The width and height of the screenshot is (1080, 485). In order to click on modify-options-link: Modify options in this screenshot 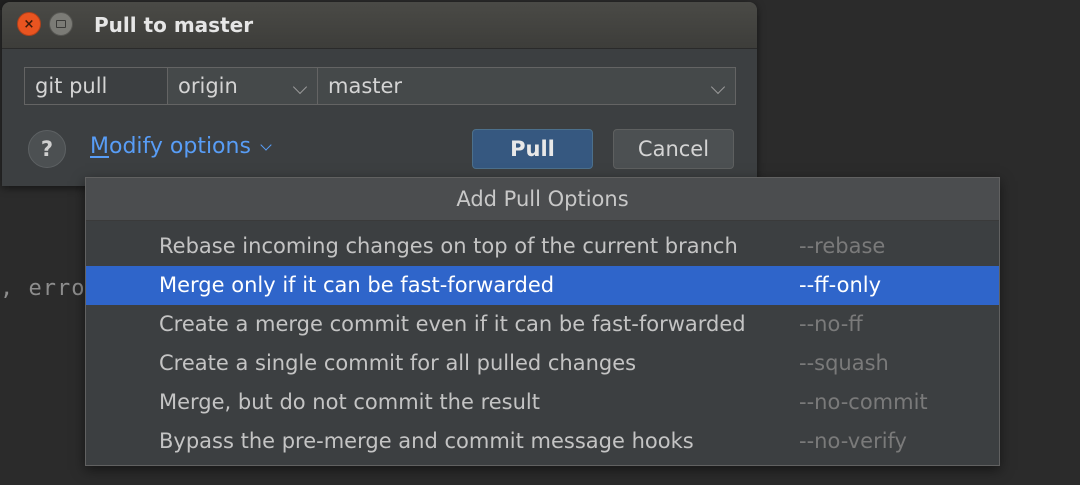, I will do `click(181, 146)`.